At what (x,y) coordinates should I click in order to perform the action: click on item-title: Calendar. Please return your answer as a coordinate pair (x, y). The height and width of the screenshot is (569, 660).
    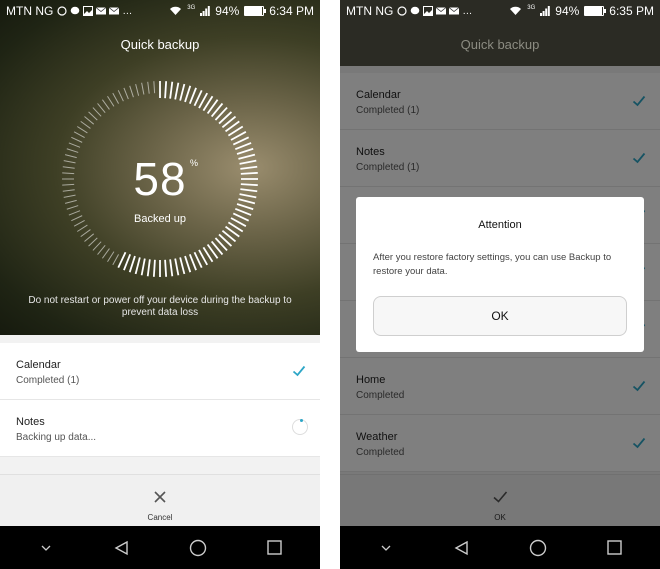
    Looking at the image, I should click on (38, 365).